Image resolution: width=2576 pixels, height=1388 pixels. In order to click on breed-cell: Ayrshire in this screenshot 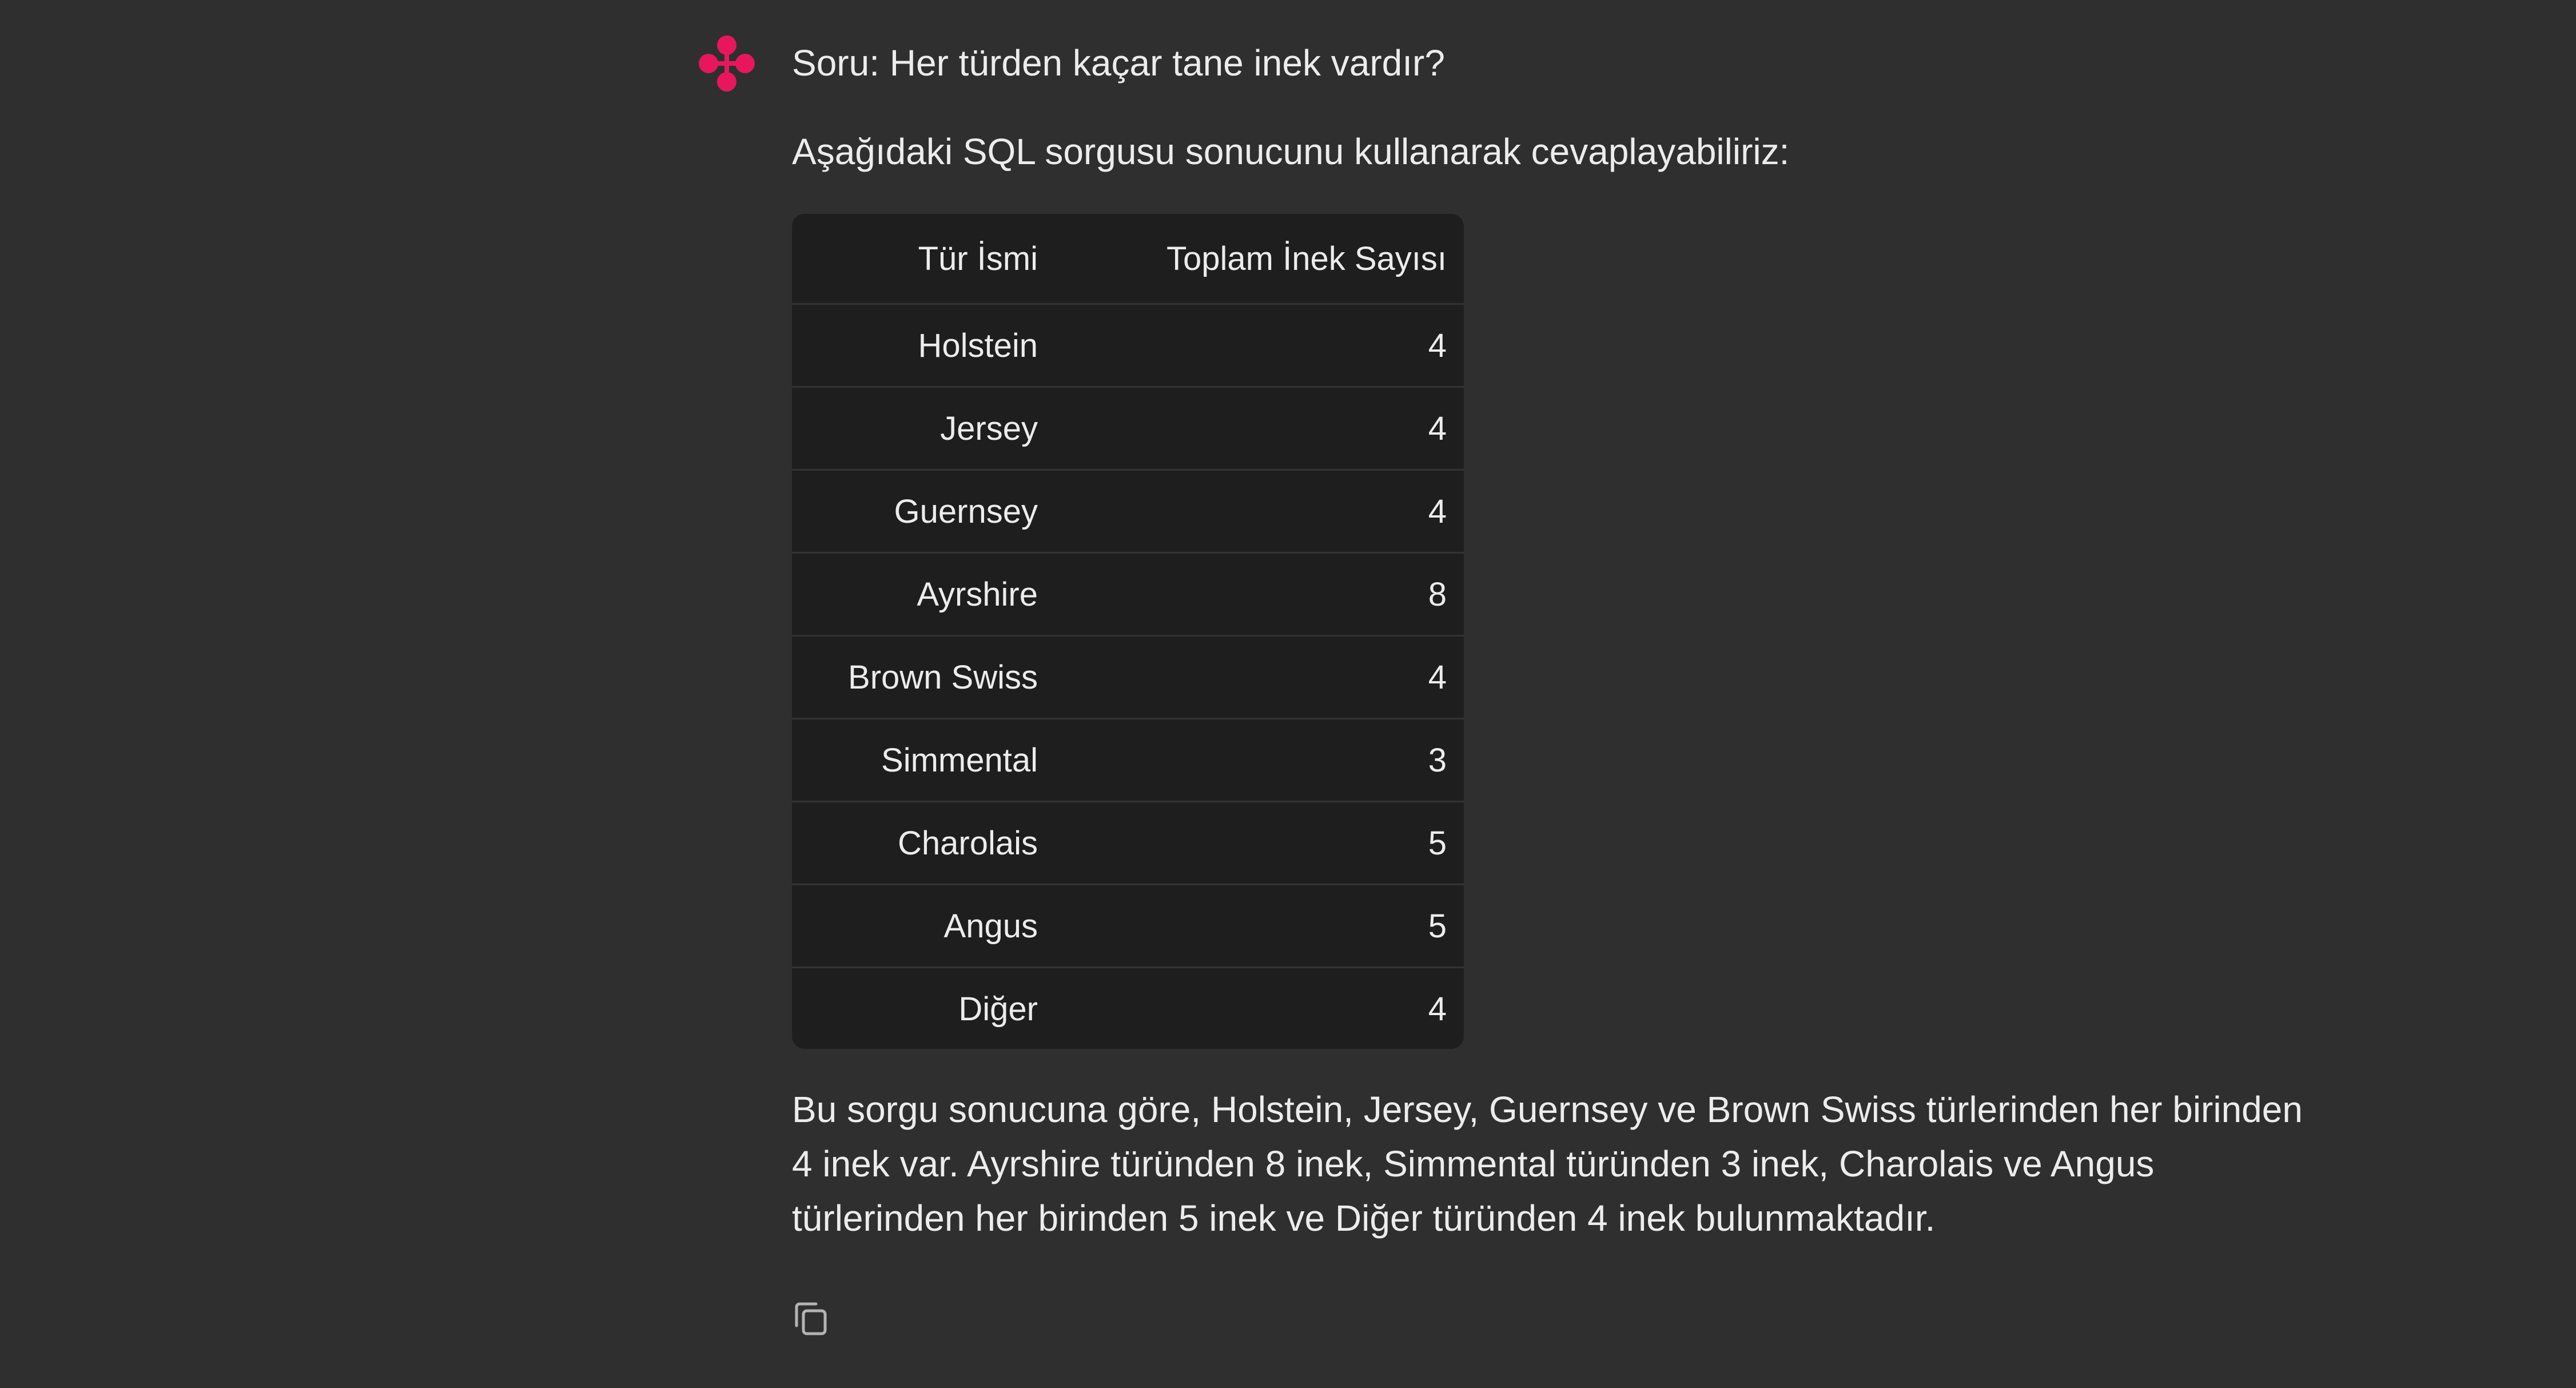, I will do `click(923, 594)`.